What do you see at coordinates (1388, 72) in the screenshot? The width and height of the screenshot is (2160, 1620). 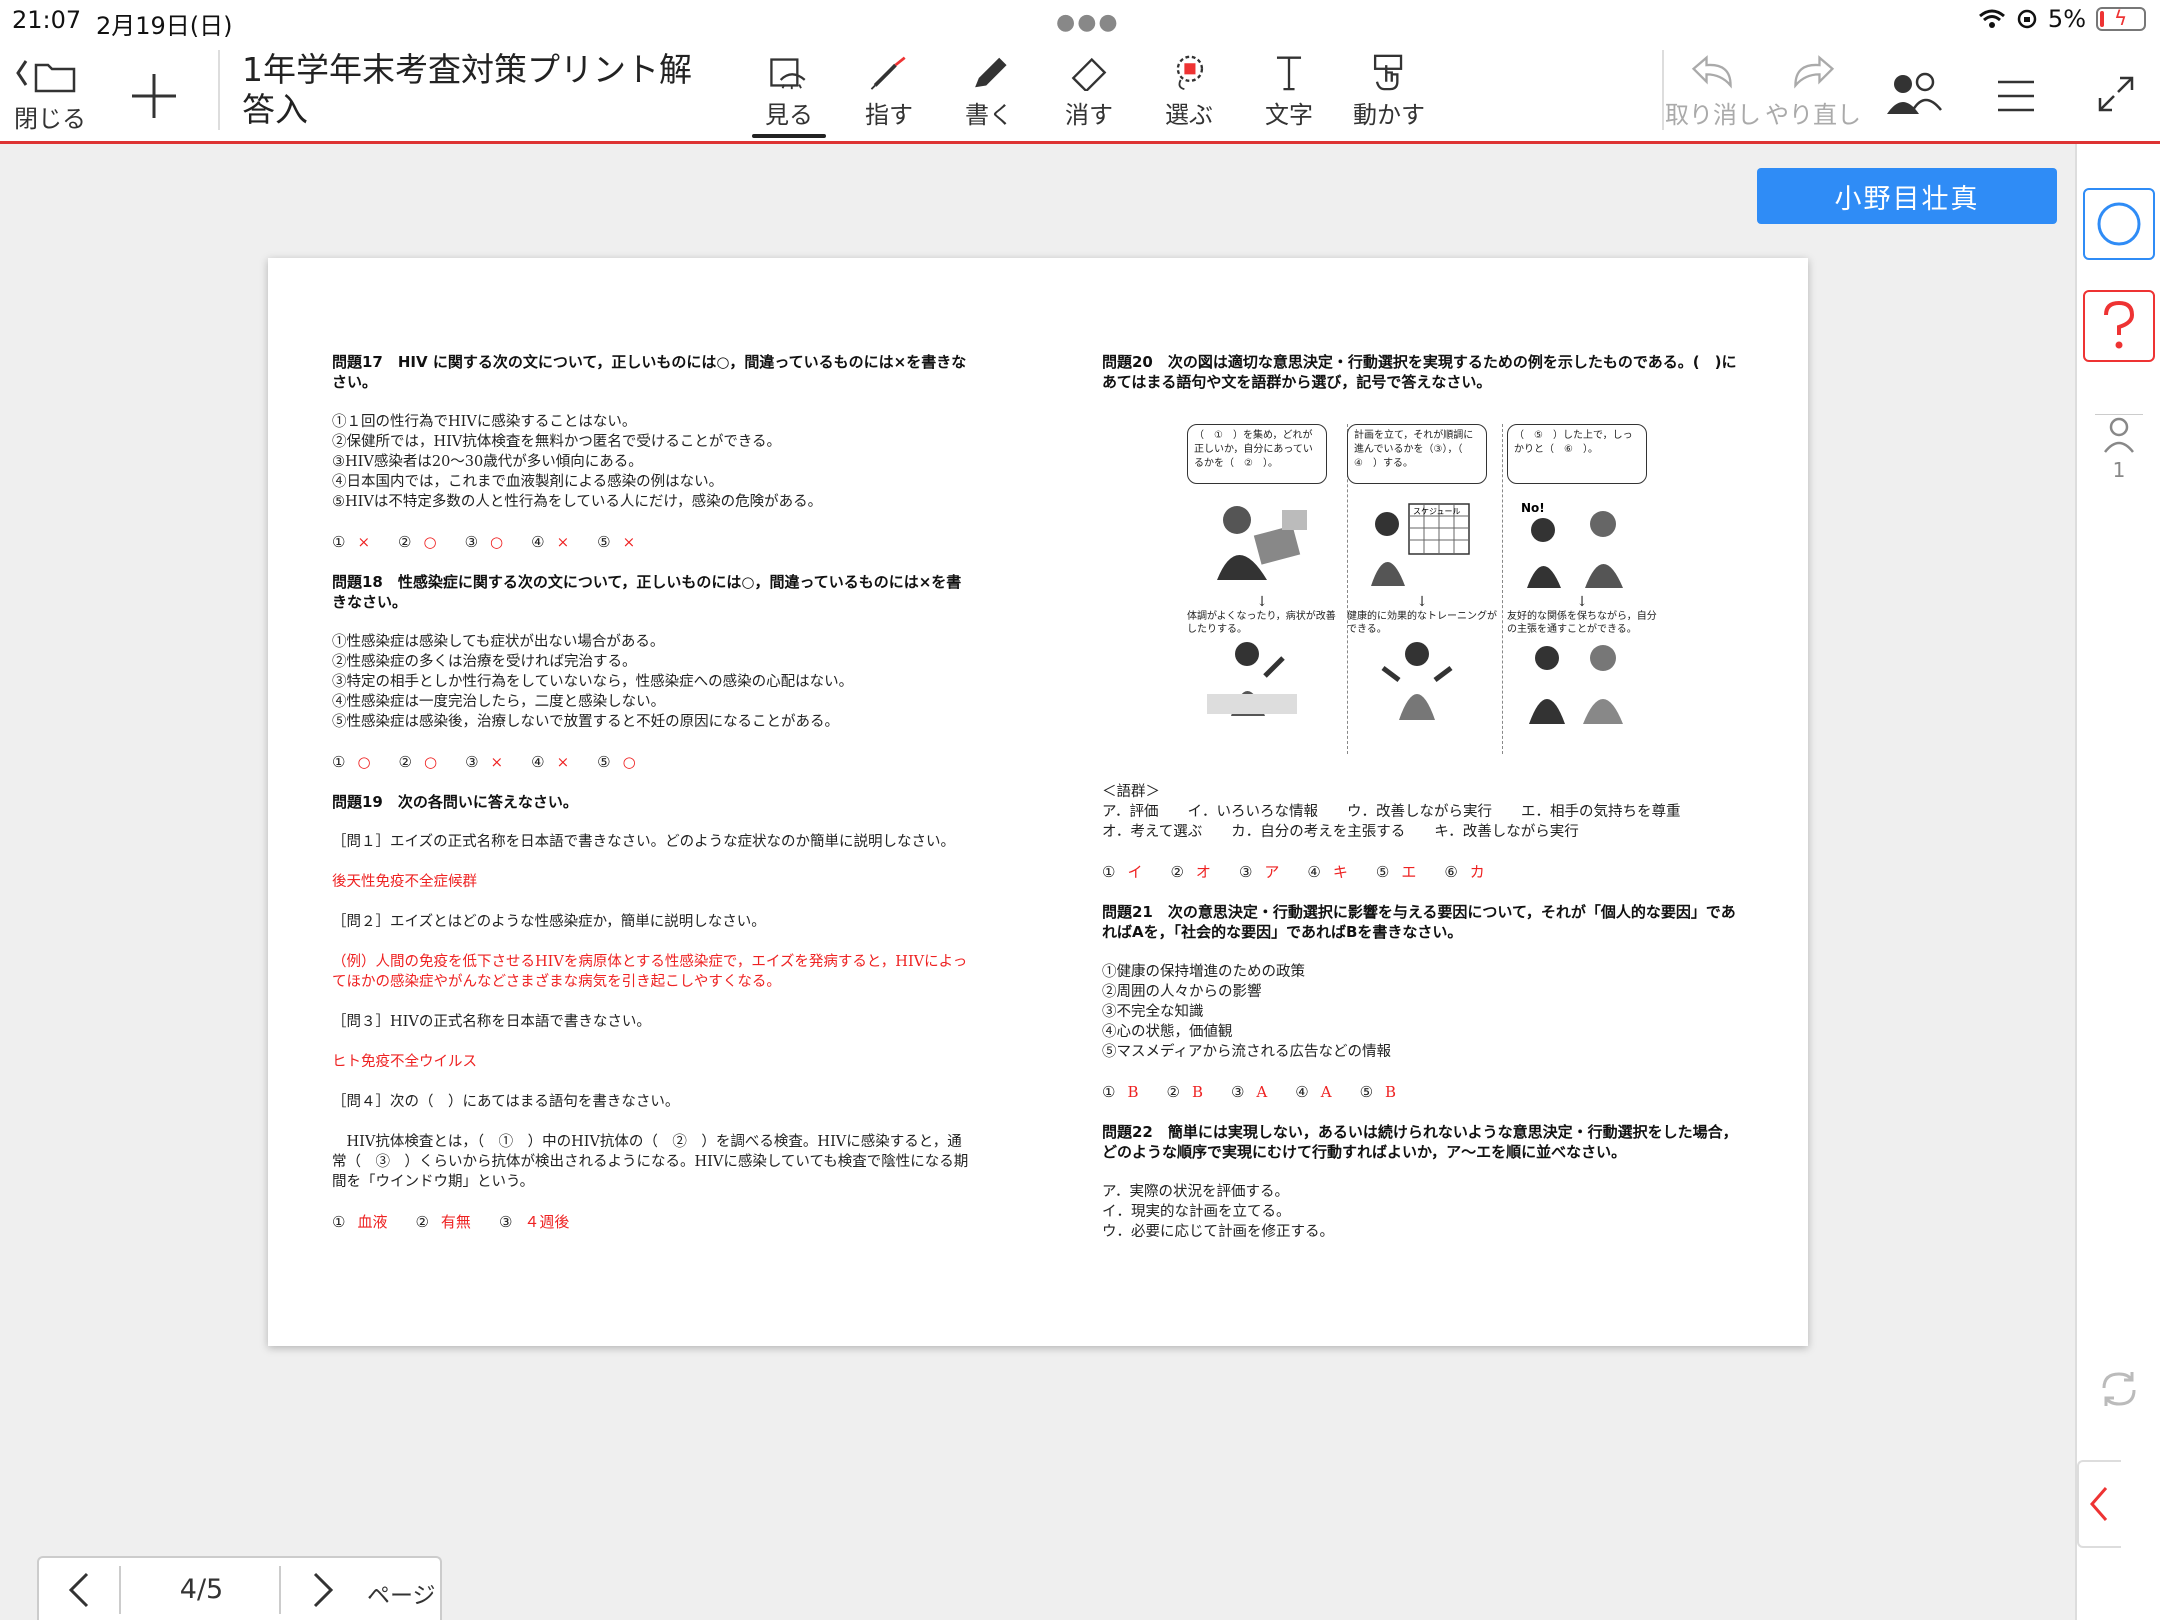 I see `move-hand-icon` at bounding box center [1388, 72].